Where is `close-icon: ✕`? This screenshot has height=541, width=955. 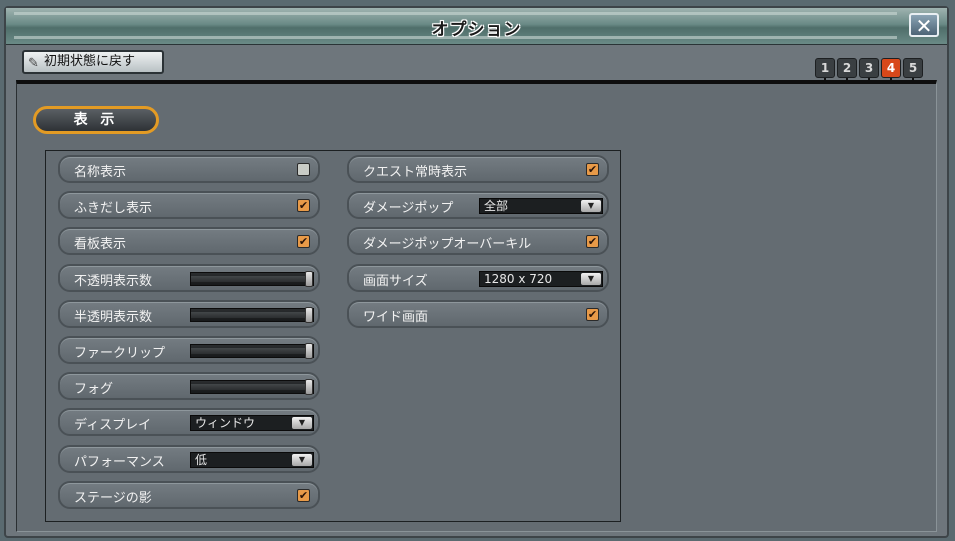
close-icon: ✕ is located at coordinates (924, 26).